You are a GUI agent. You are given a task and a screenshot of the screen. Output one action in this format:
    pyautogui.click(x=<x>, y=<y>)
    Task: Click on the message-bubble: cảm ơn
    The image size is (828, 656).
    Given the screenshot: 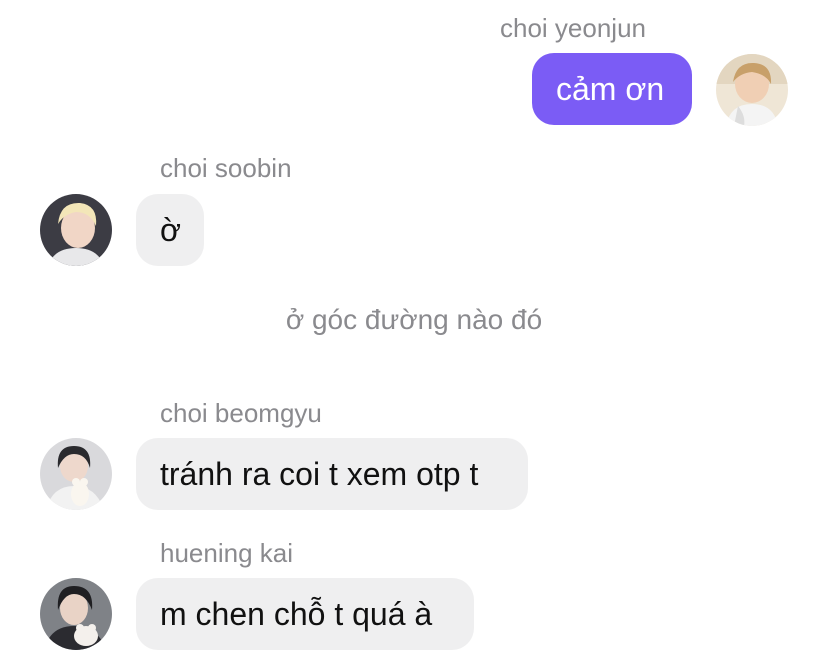 What is the action you would take?
    pyautogui.click(x=612, y=89)
    